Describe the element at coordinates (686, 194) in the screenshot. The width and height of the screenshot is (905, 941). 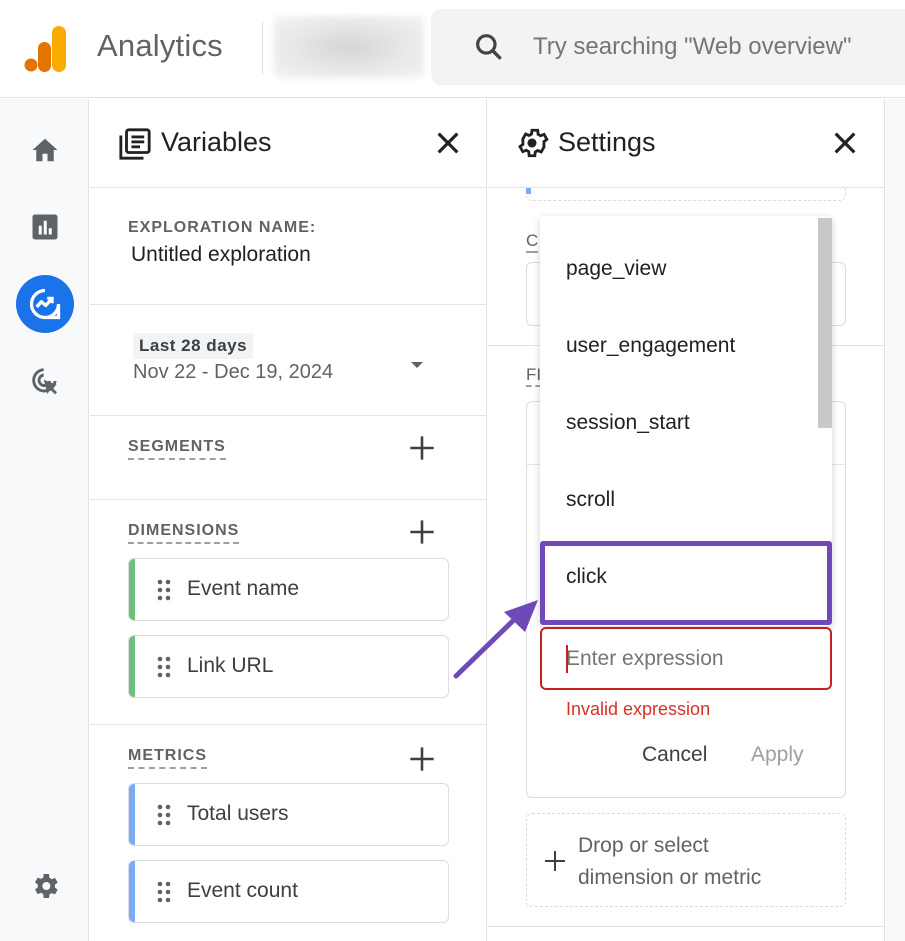
I see `drop-zone-top` at that location.